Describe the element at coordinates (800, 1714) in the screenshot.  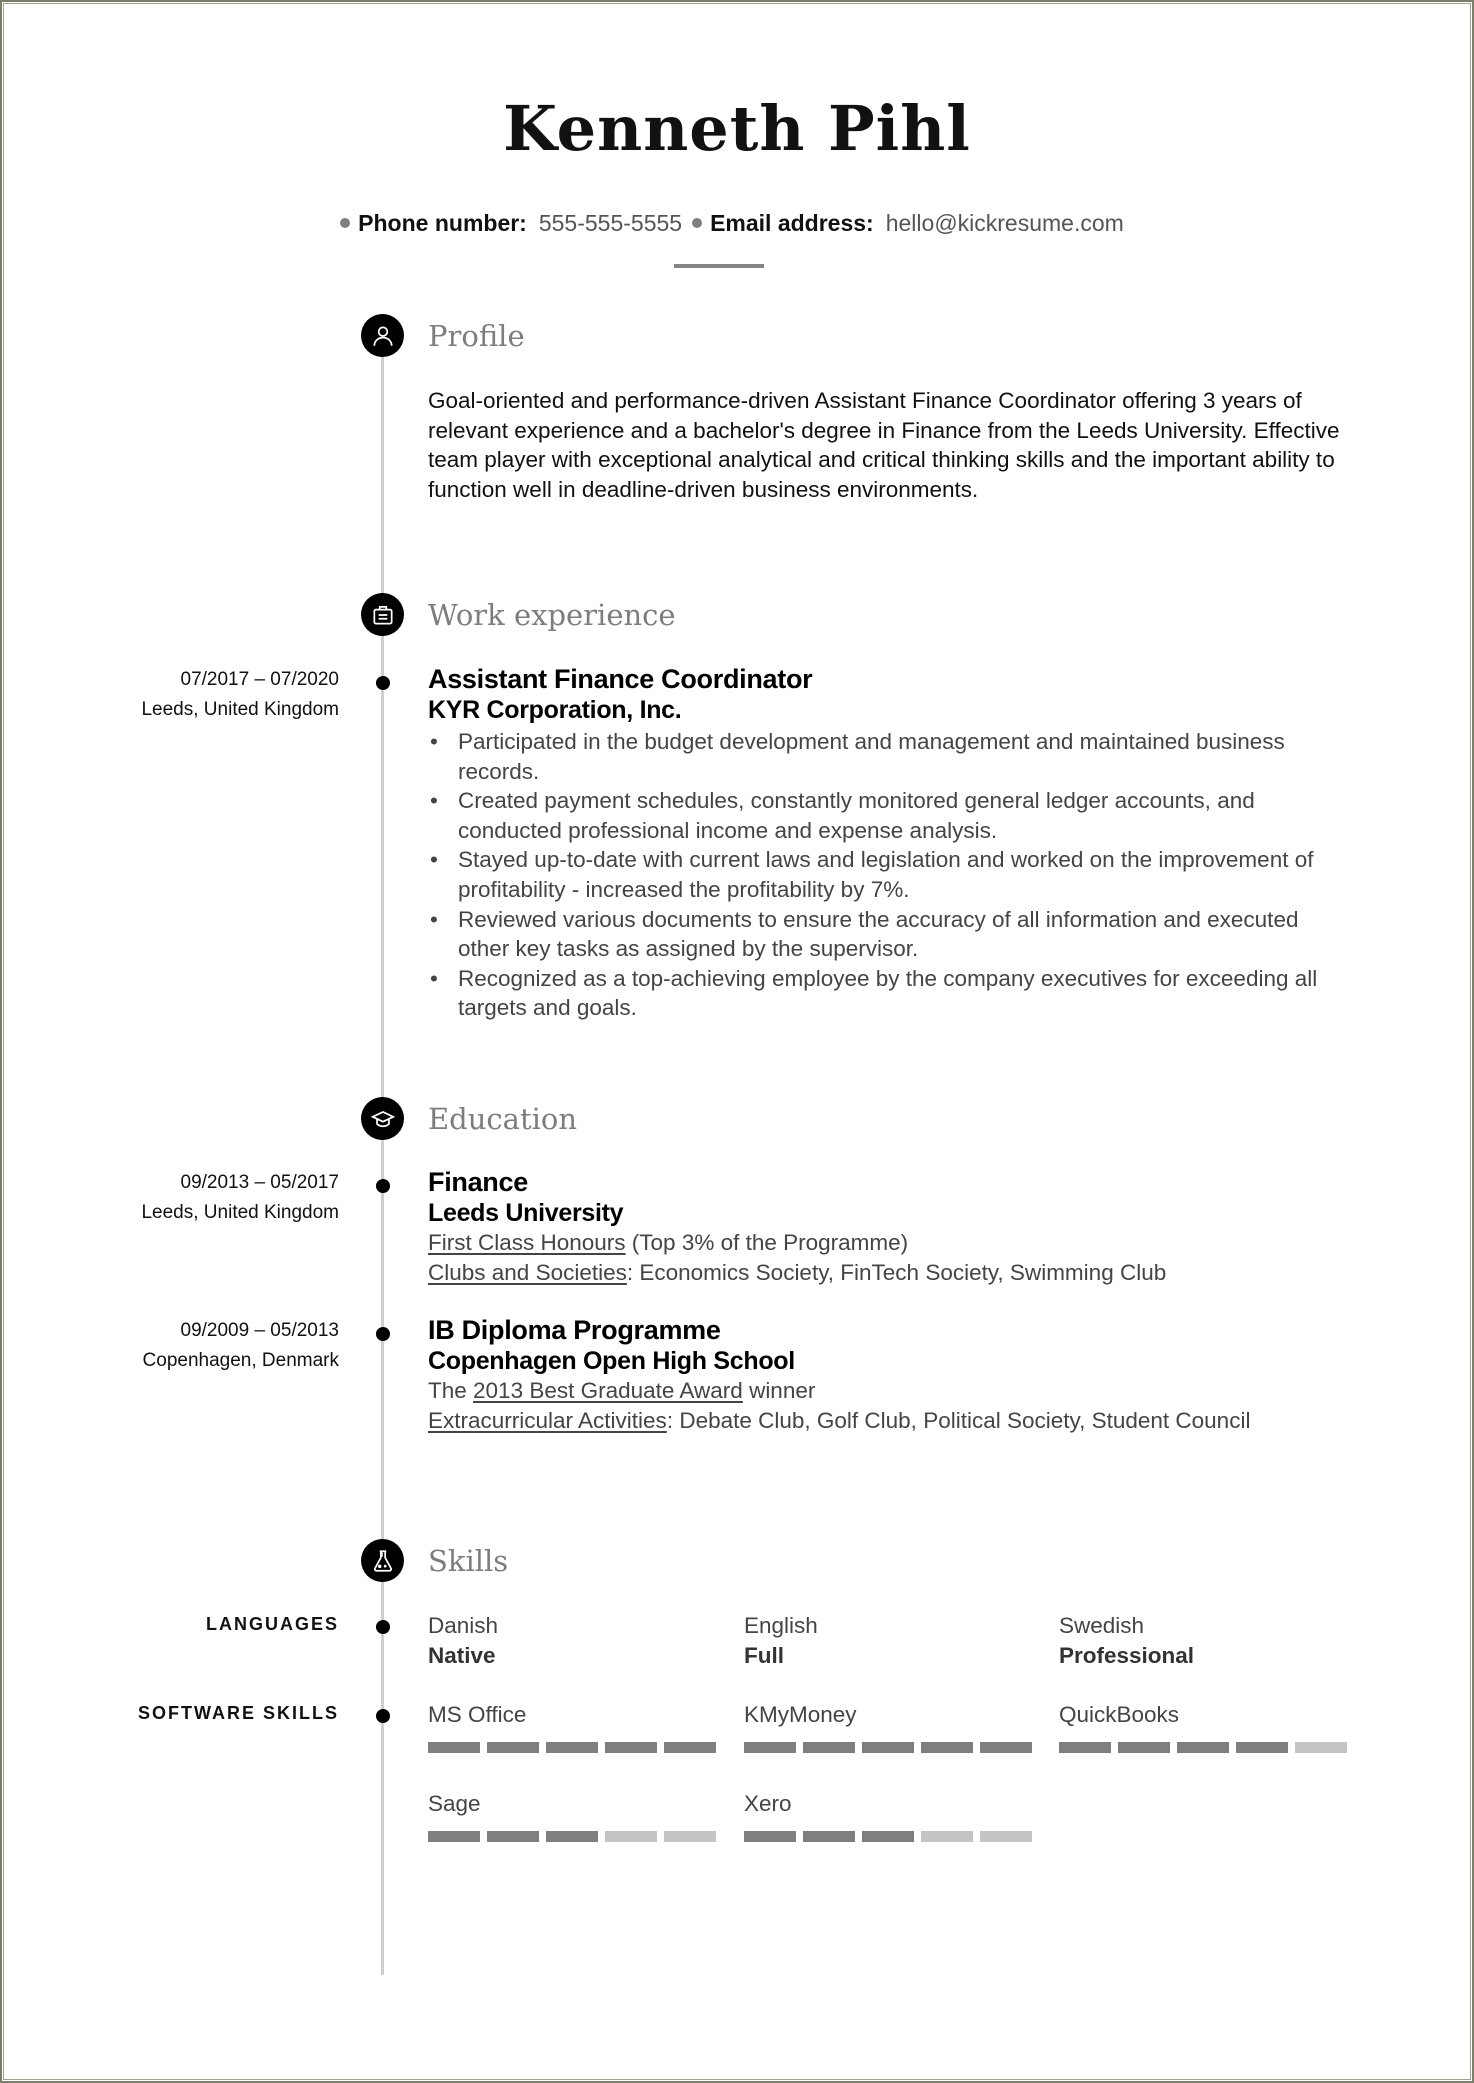
I see `software-name: KMyMoney` at that location.